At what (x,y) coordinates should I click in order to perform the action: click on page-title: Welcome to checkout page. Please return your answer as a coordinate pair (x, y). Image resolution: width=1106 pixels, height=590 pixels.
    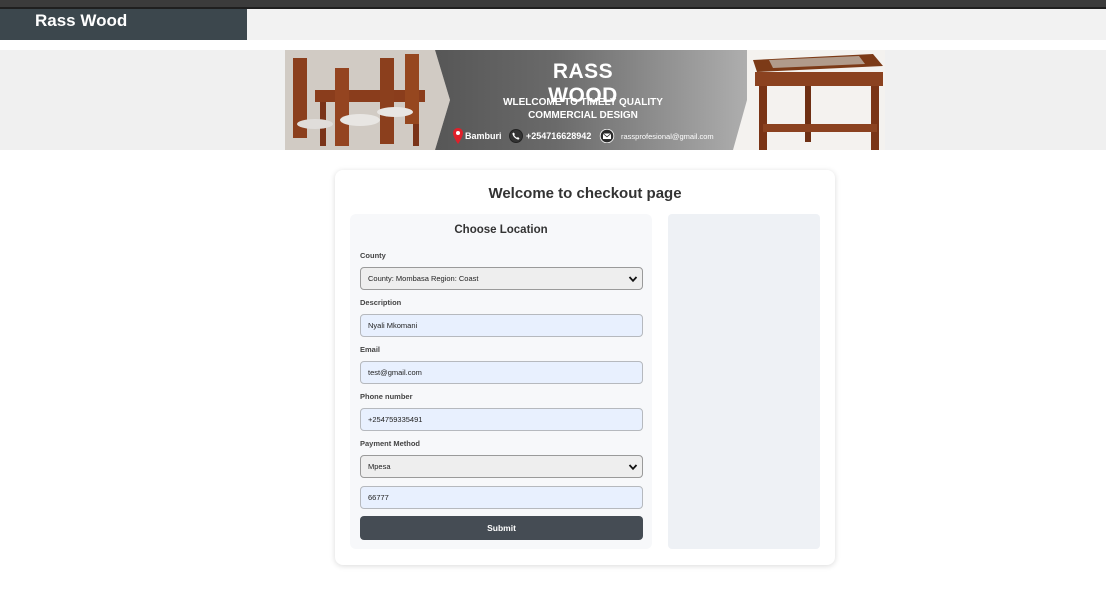
    Looking at the image, I should click on (585, 193).